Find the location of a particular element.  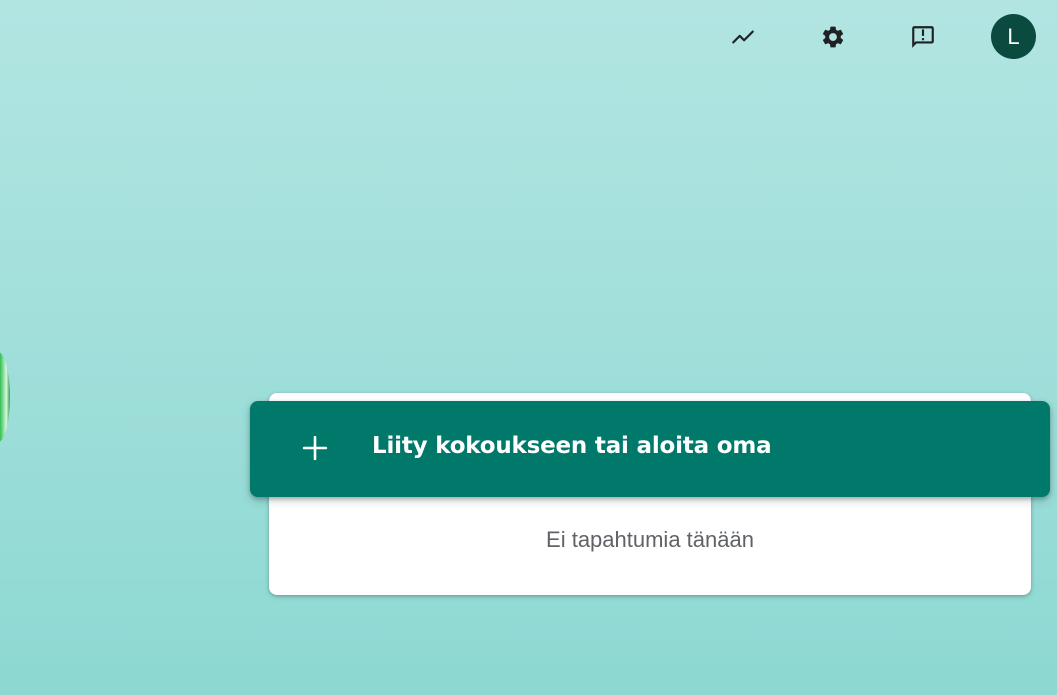

activity-icon is located at coordinates (743, 37).